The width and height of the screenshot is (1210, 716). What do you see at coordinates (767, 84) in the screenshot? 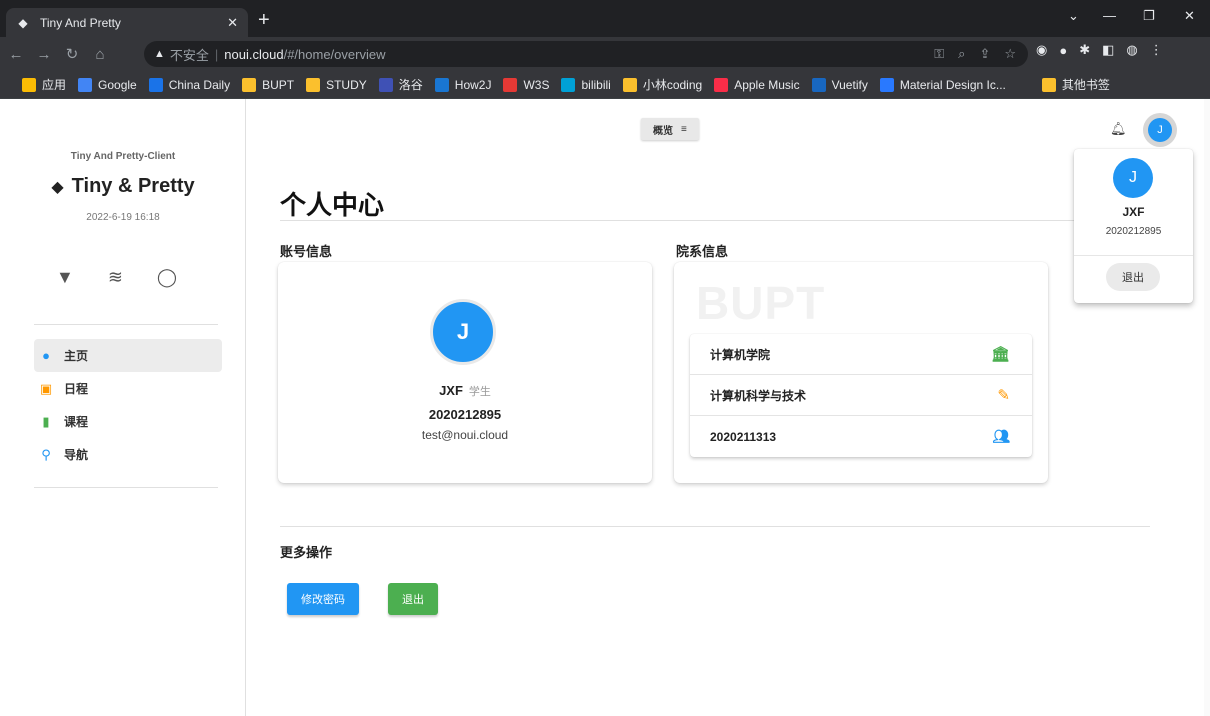
I see `bookmark-label: Apple Music` at bounding box center [767, 84].